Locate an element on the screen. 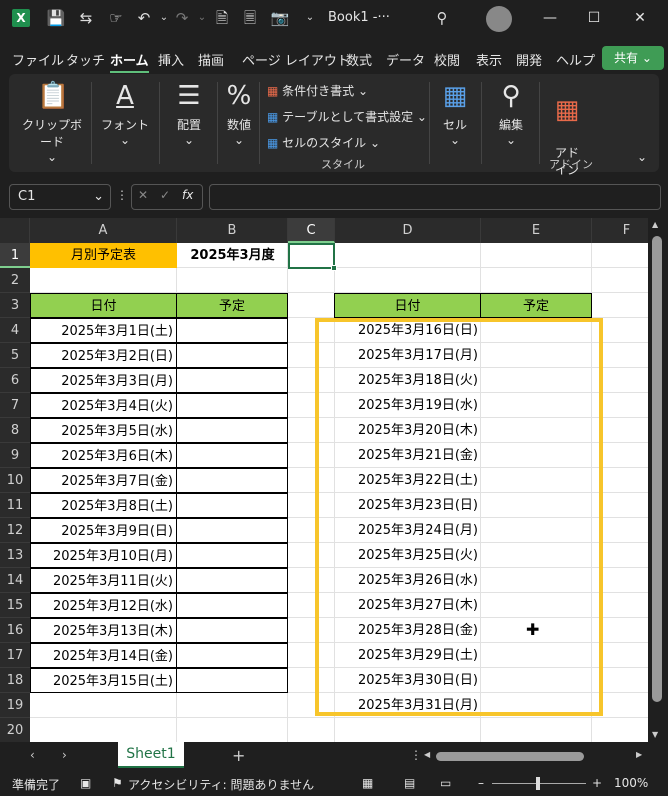 This screenshot has height=796, width=668. left-date-header: 日付 is located at coordinates (103, 305).